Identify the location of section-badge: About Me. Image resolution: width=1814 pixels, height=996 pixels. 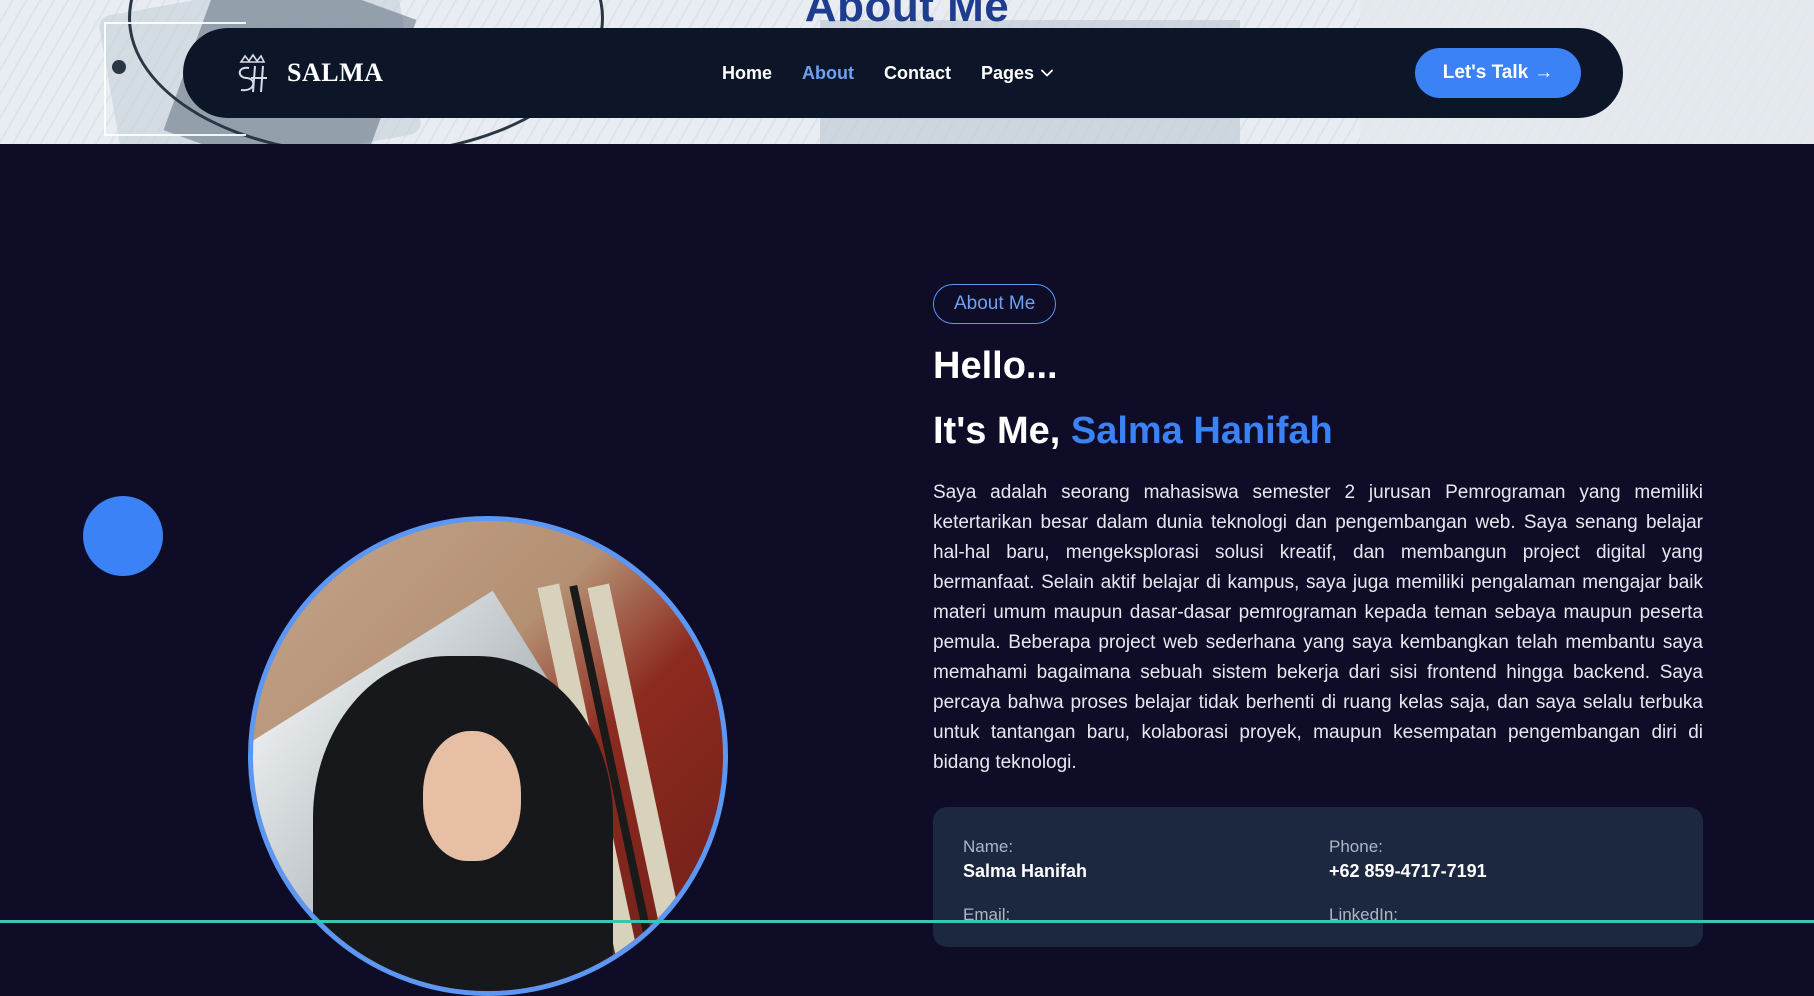
(995, 304).